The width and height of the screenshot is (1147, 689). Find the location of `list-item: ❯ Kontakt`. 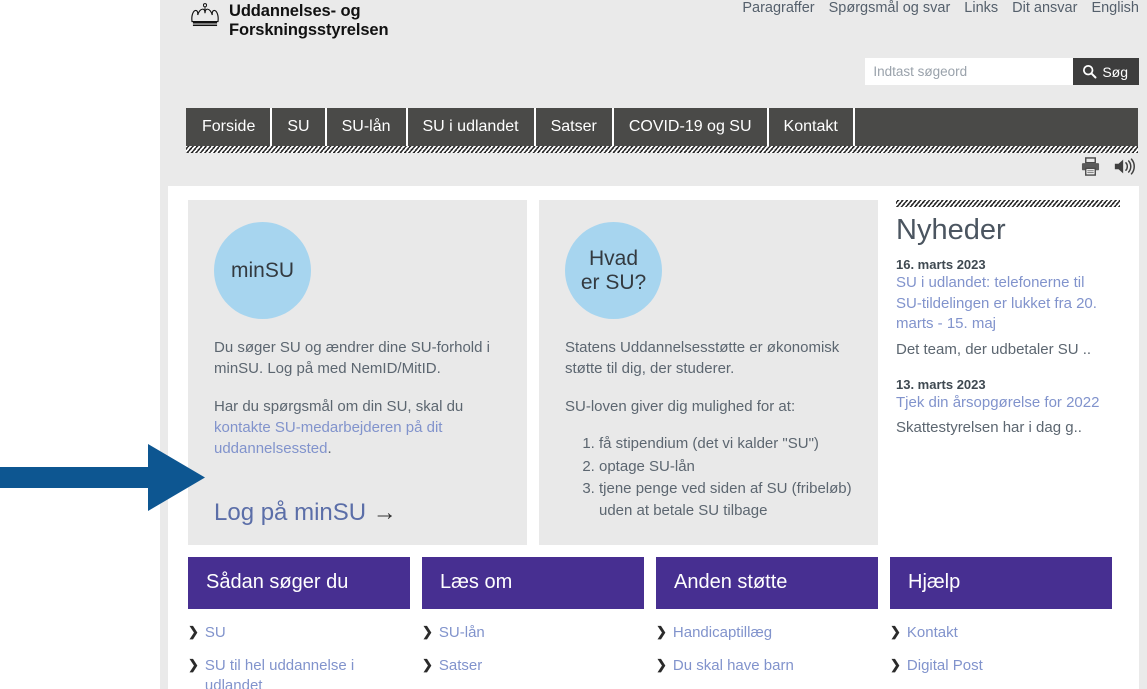

list-item: ❯ Kontakt is located at coordinates (1001, 633).